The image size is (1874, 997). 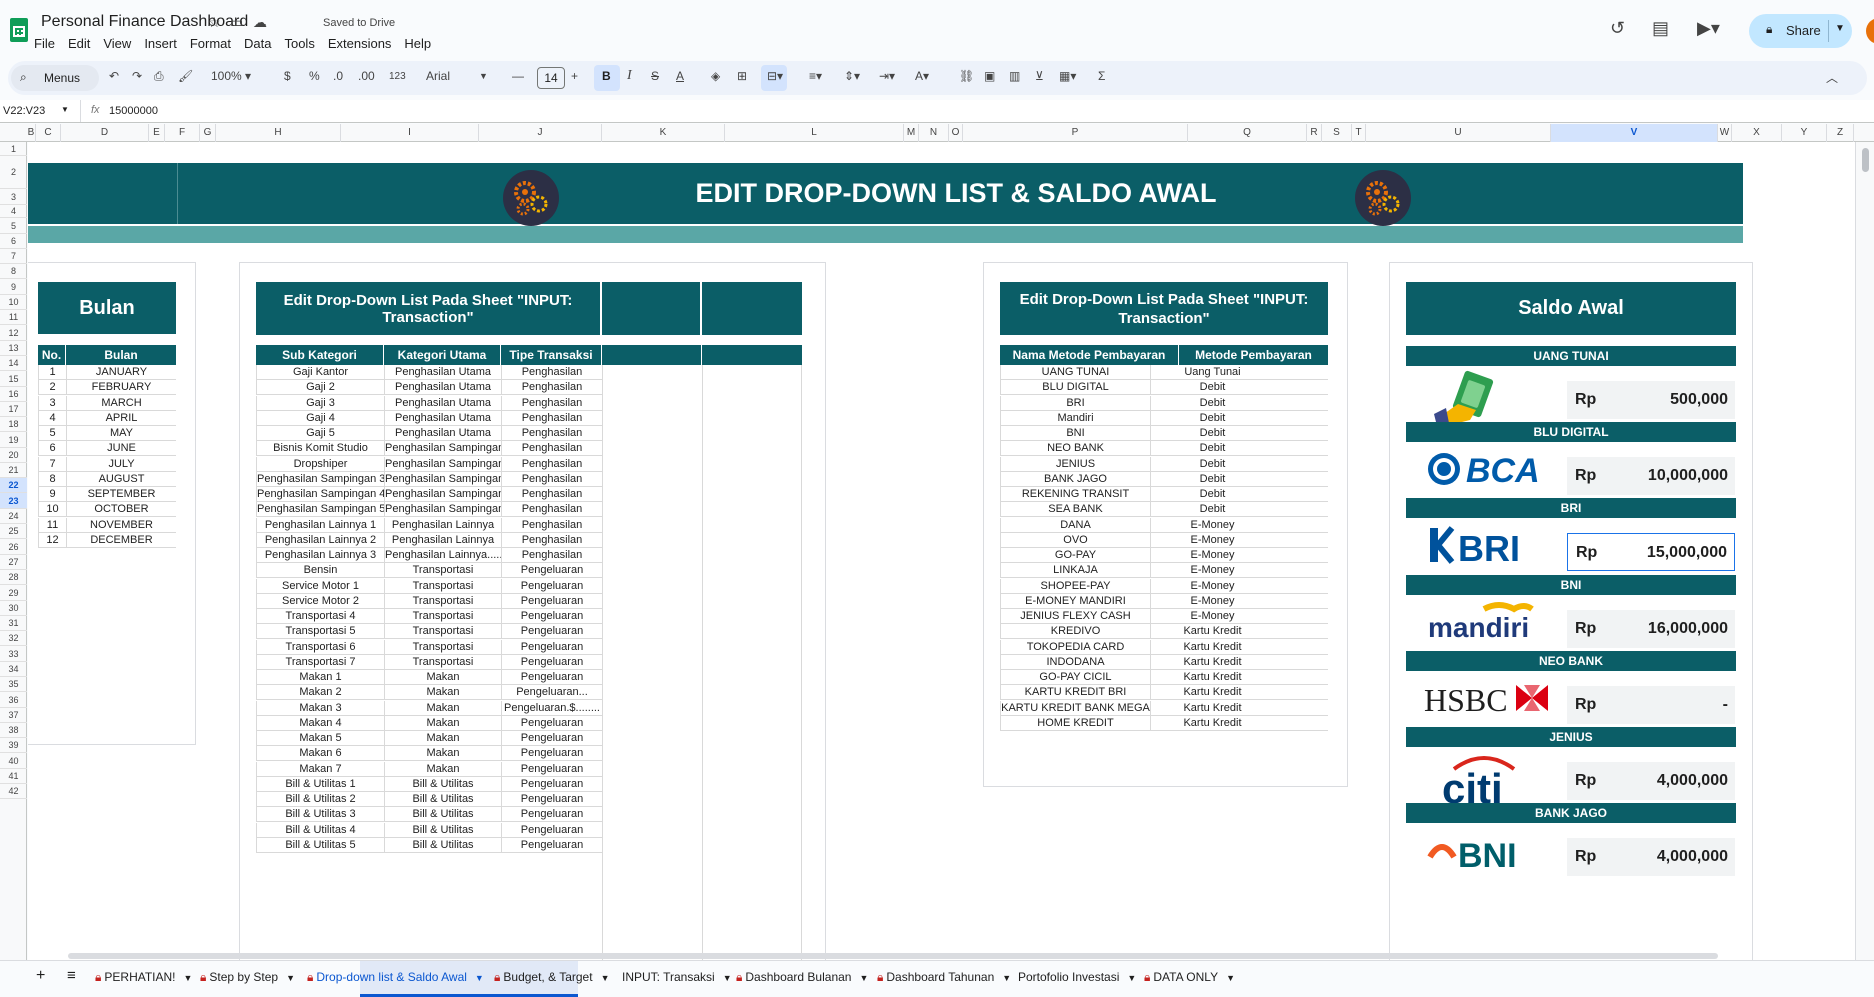 I want to click on column-header-b: B, so click(x=31, y=133).